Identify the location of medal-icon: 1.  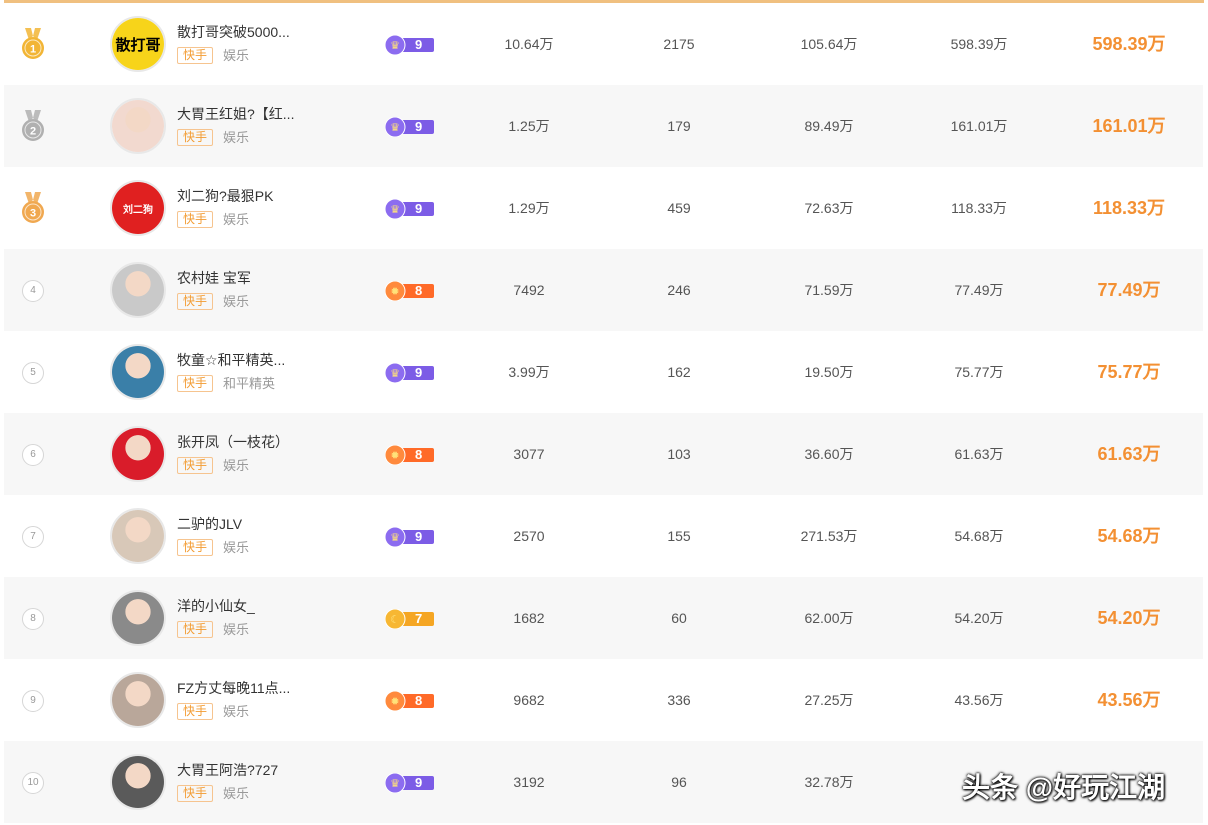
(33, 44).